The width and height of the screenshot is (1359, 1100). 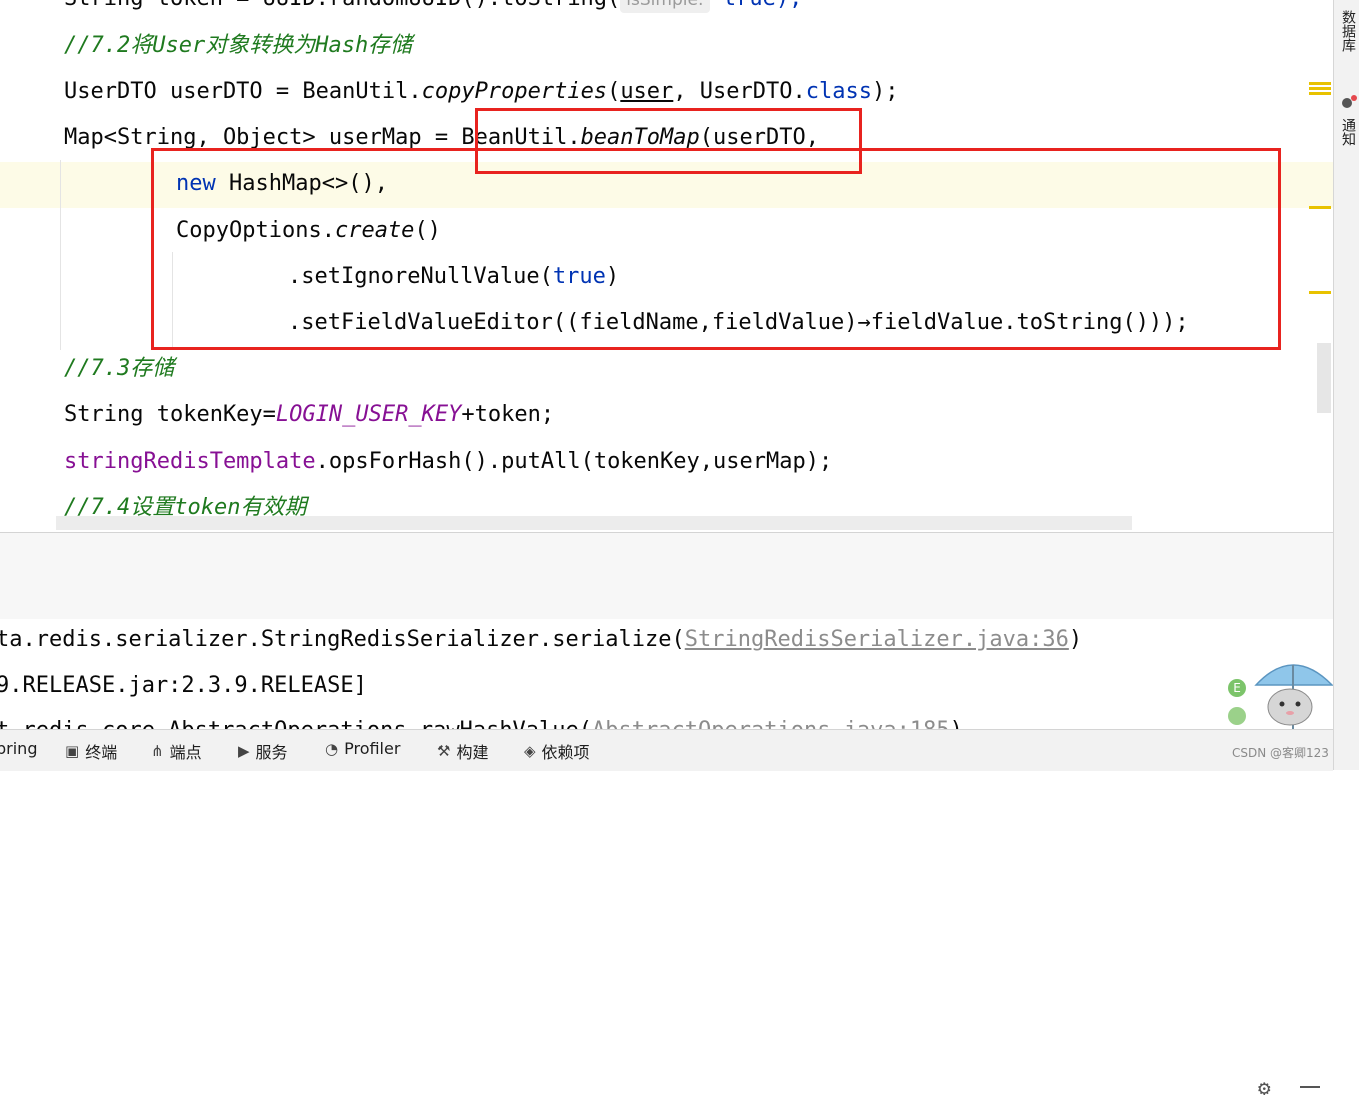 What do you see at coordinates (665, 6) in the screenshot?
I see `parameter-hint: isSimple:` at bounding box center [665, 6].